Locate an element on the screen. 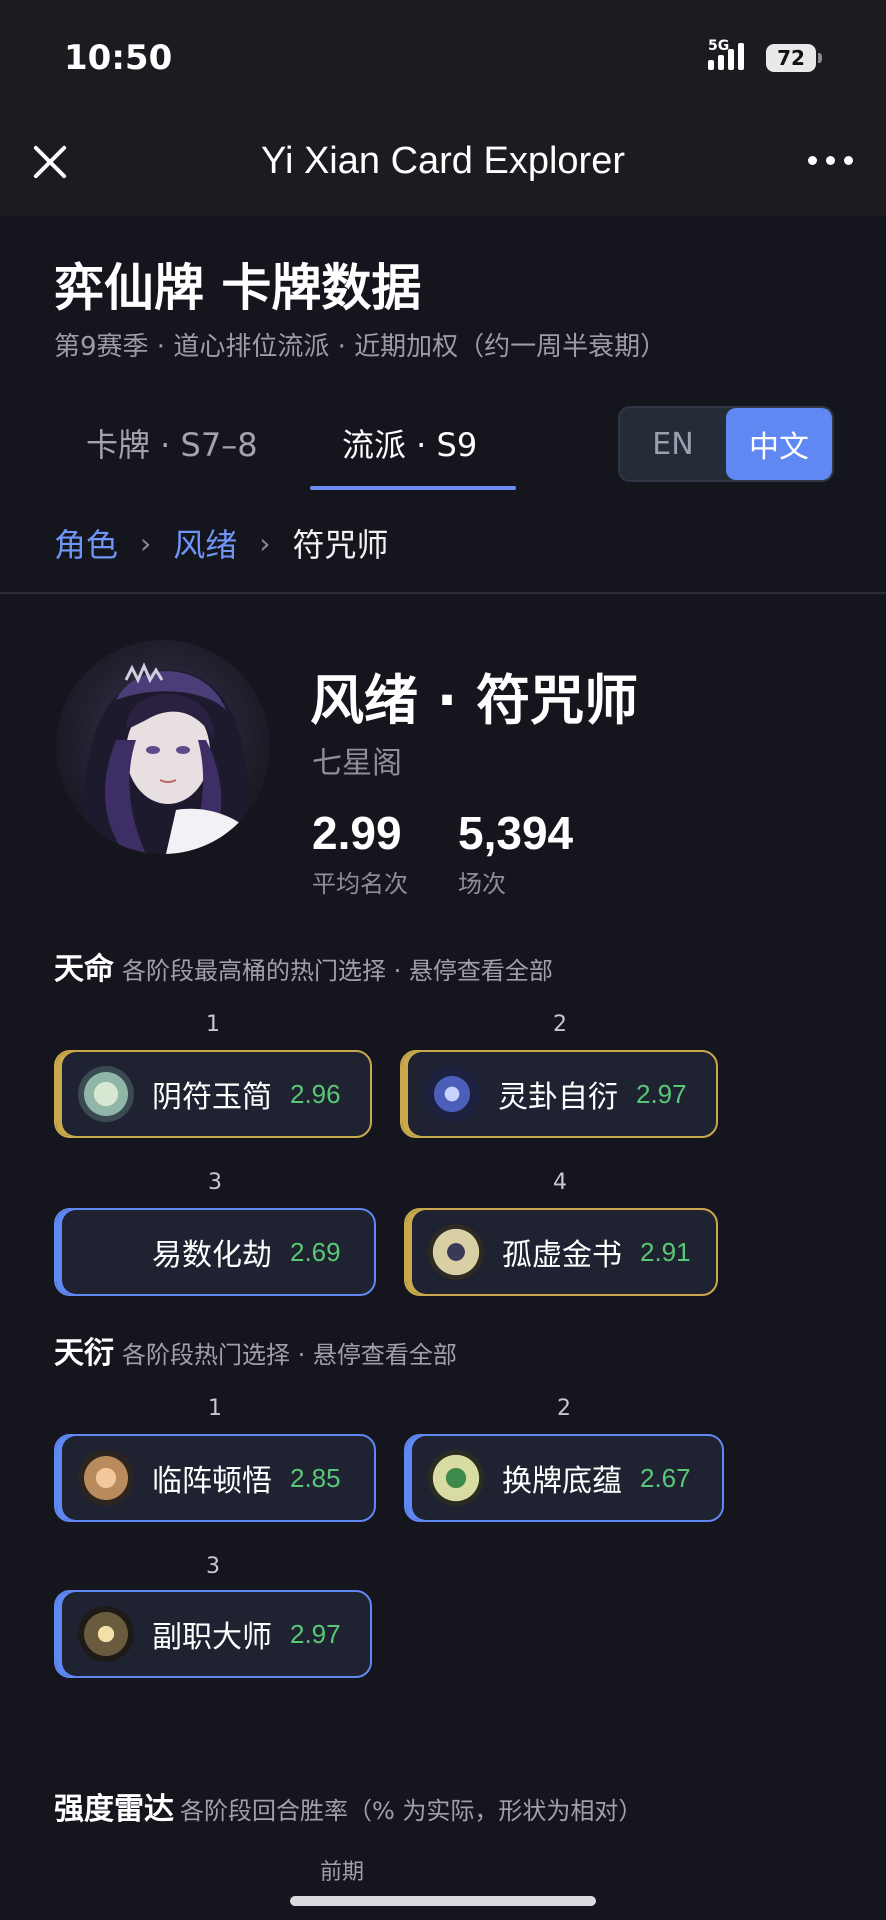  matches-stat: 5,394 场次 is located at coordinates (515, 852).